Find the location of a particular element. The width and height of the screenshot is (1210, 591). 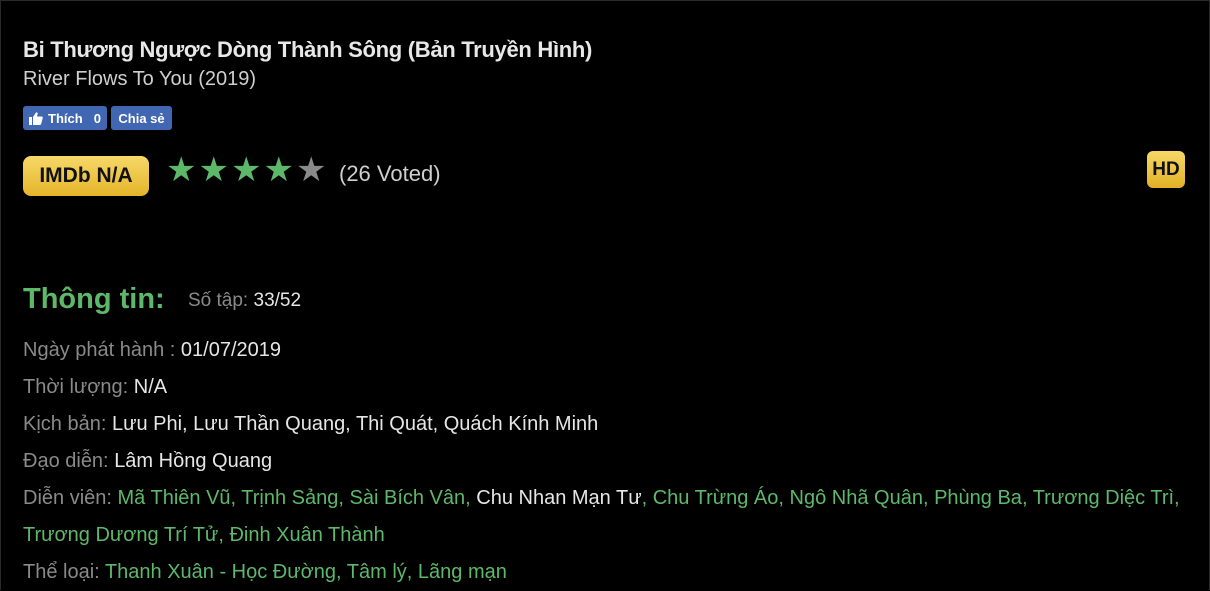

facebook-share-button: Chia sẻ is located at coordinates (141, 118).